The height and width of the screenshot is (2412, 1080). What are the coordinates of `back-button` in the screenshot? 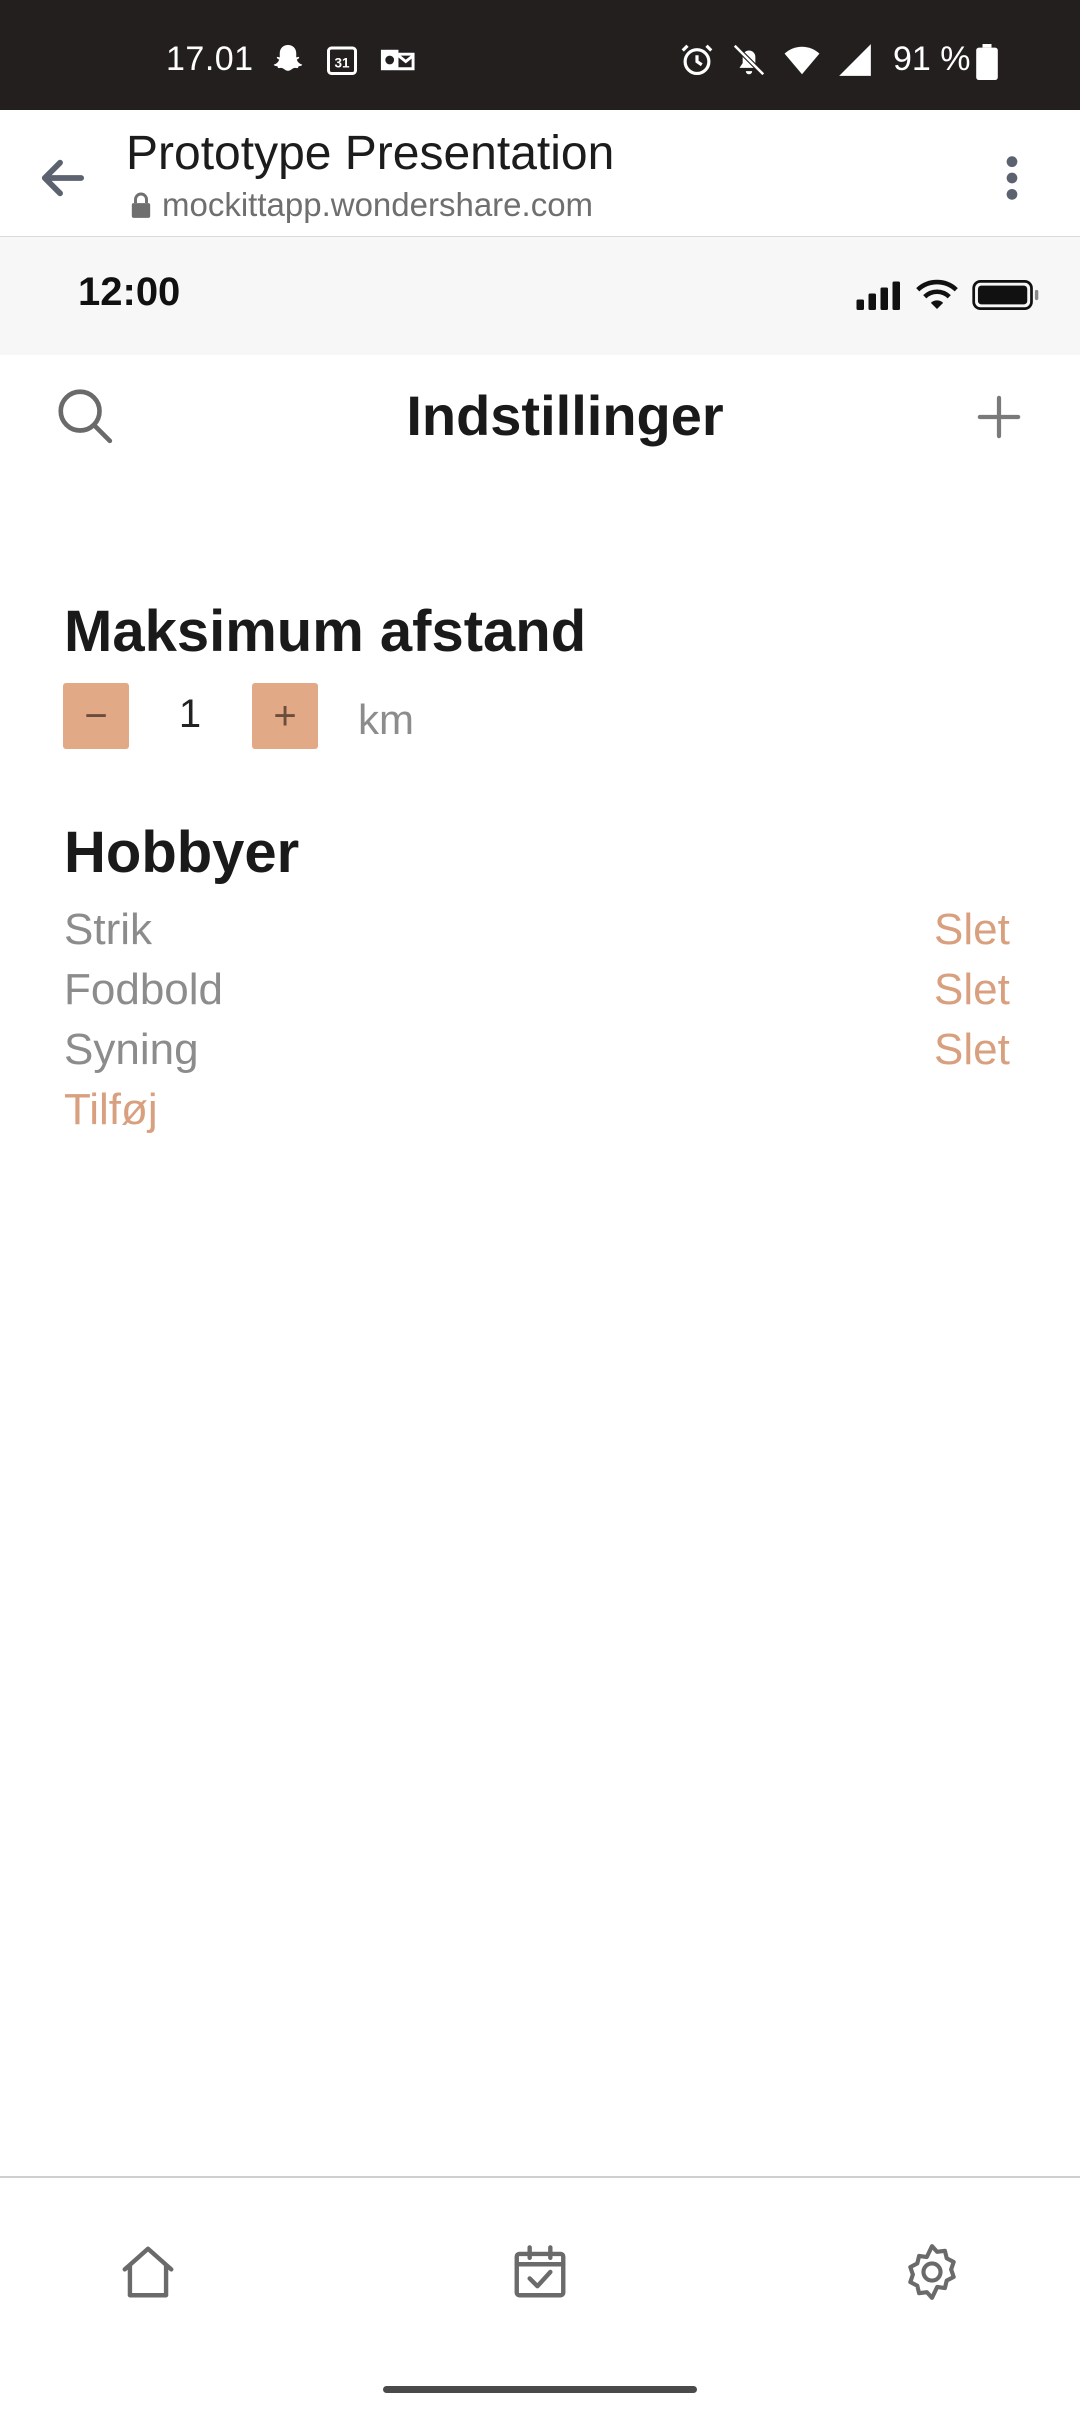 It's located at (62, 178).